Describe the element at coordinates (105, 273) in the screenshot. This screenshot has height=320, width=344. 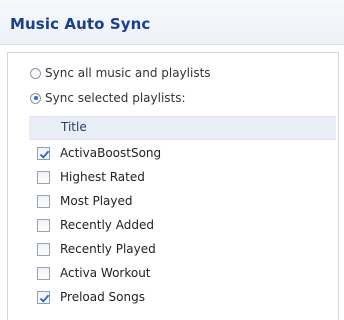
I see `playlist-label: Activa Workout` at that location.